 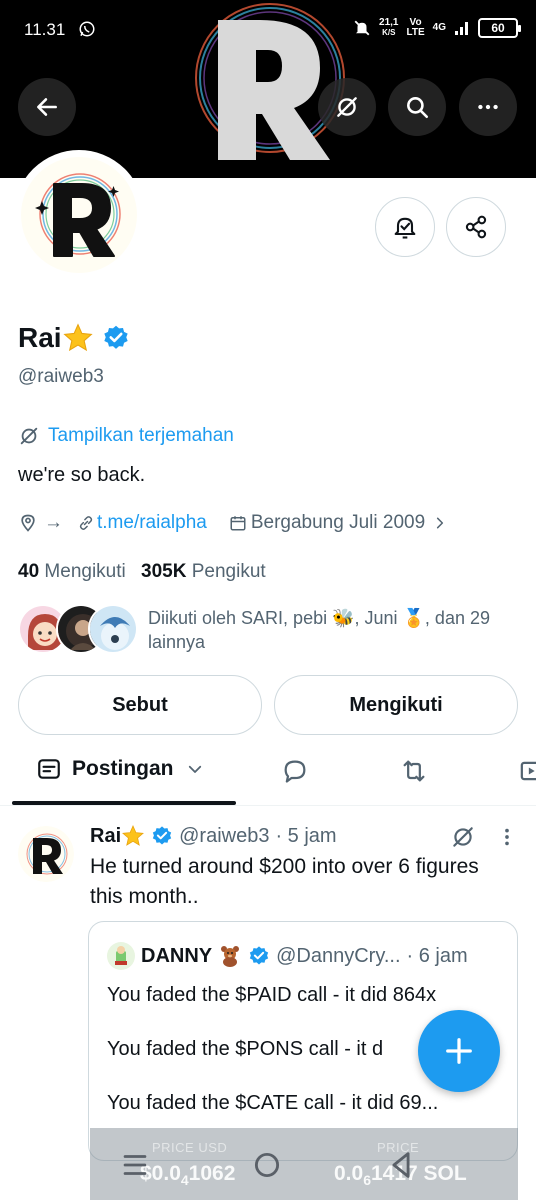 What do you see at coordinates (268, 30) in the screenshot?
I see `status-bar: 11.31 21,1 K/S Vo LTE 4G 60` at bounding box center [268, 30].